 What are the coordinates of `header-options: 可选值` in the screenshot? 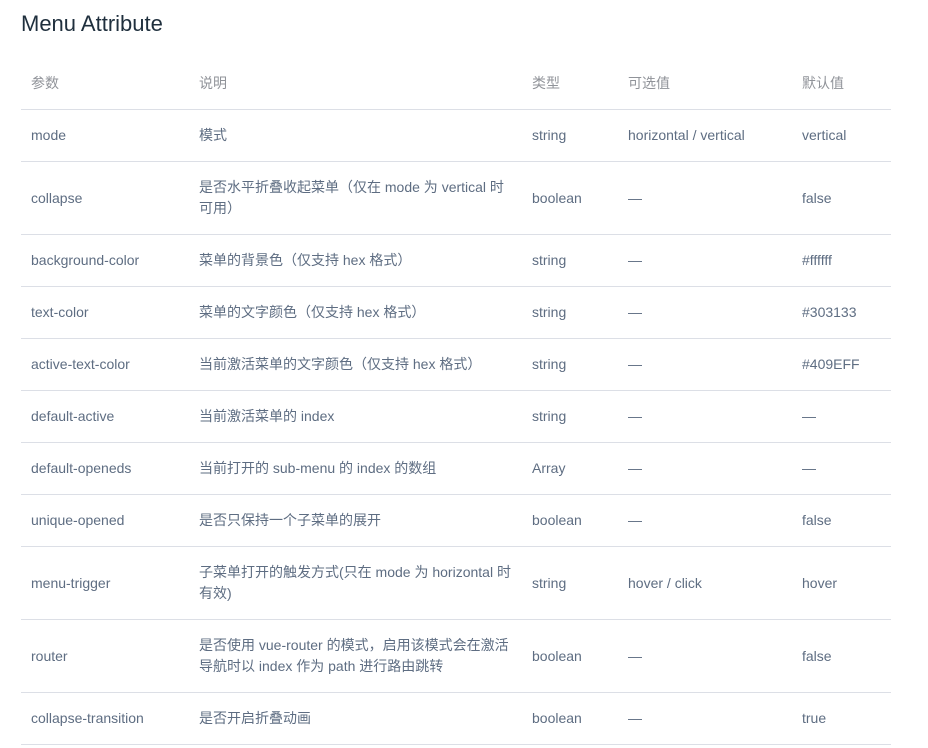 It's located at (705, 83).